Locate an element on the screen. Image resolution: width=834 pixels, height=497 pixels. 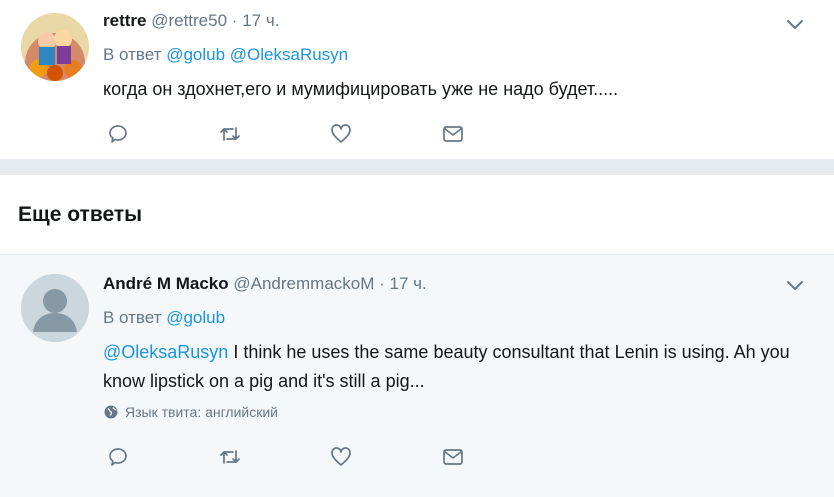
section-divider is located at coordinates (417, 167).